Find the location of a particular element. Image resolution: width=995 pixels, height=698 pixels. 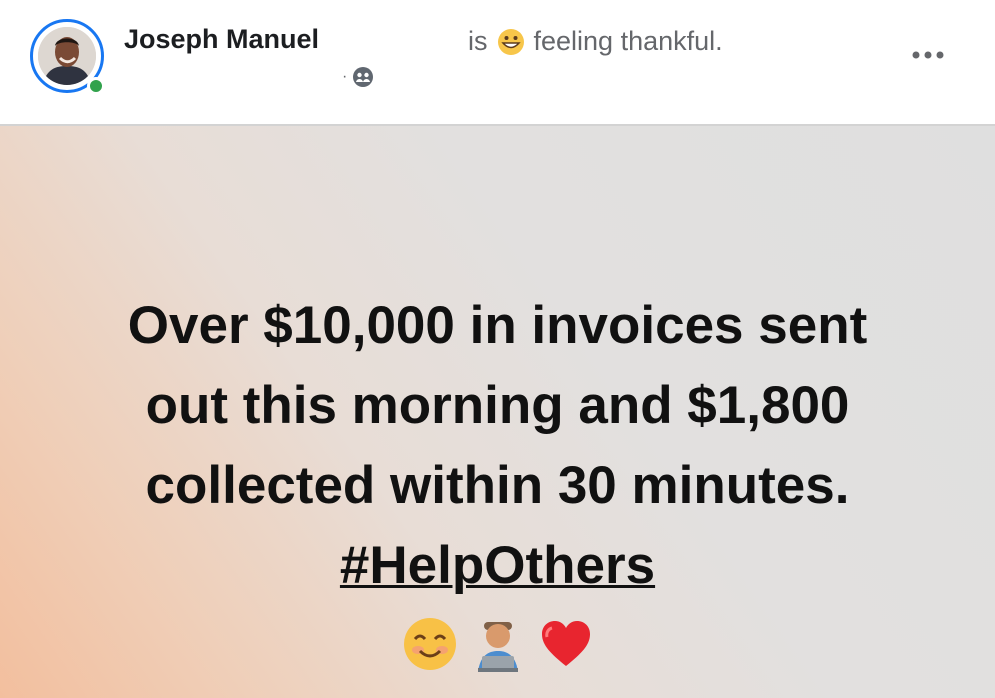

person-photo-icon is located at coordinates (67, 56).